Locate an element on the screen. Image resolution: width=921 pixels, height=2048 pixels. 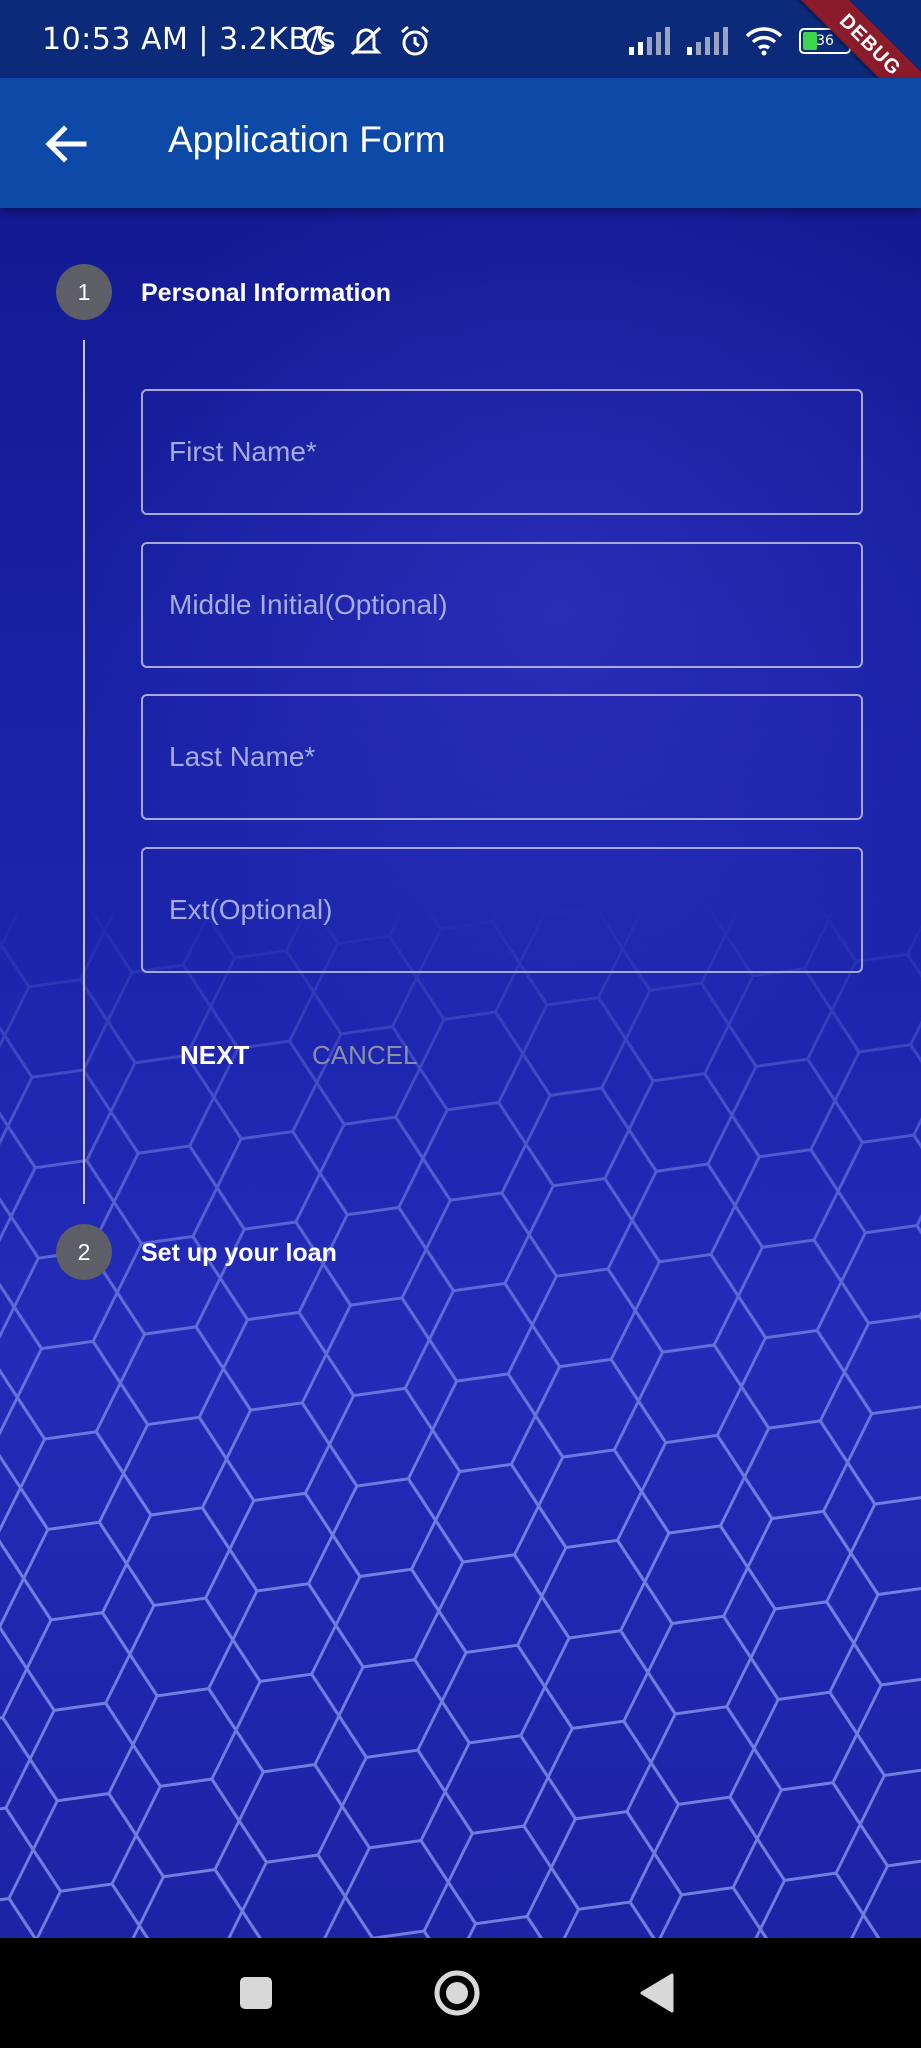
status-system-icons: 36 is located at coordinates (742, 41).